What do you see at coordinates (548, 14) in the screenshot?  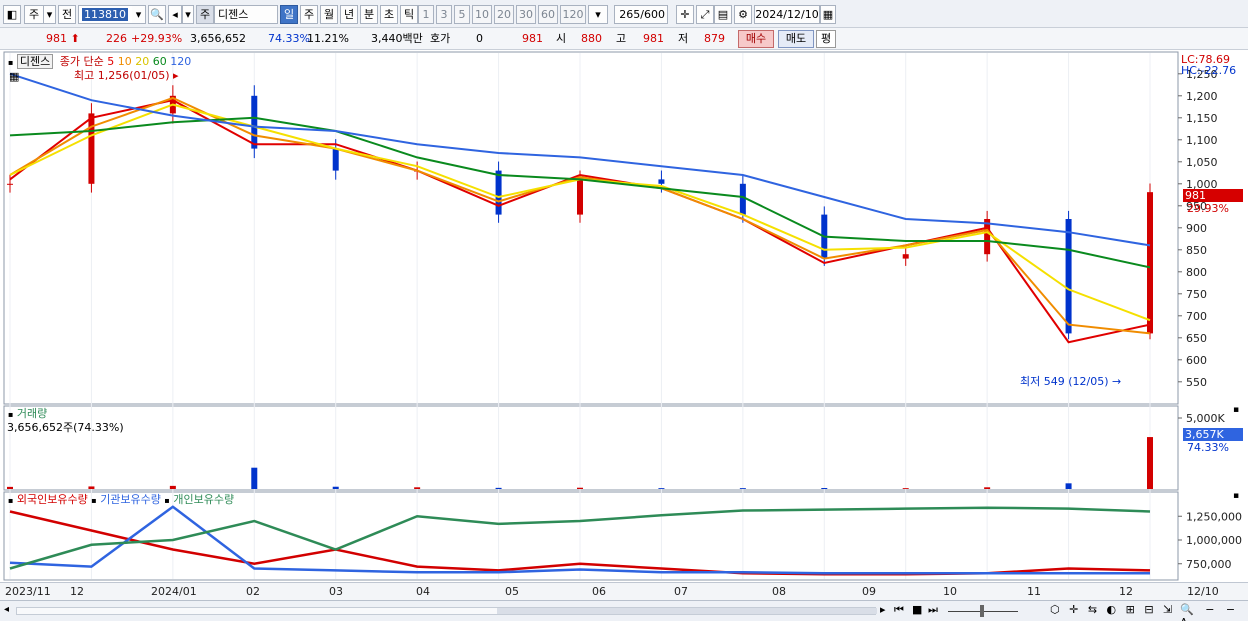 I see `interval-60-button: 60` at bounding box center [548, 14].